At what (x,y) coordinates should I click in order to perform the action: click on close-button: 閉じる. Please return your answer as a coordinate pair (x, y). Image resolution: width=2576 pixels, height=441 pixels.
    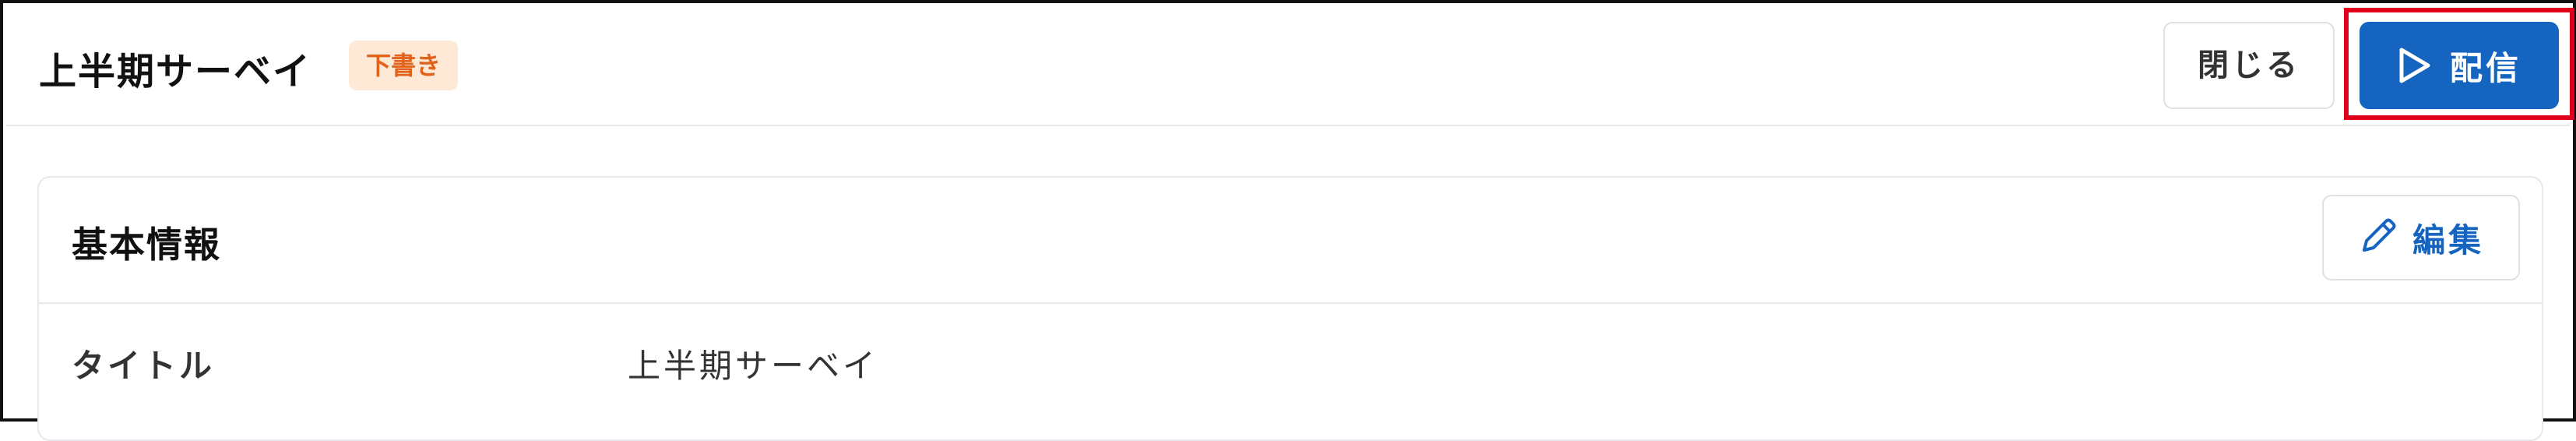
    Looking at the image, I should click on (2249, 65).